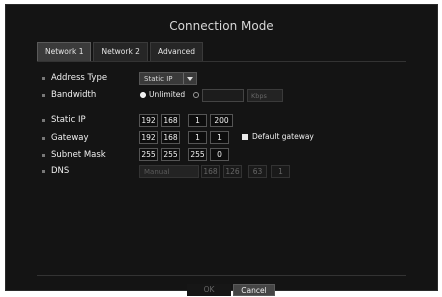  Describe the element at coordinates (283, 136) in the screenshot. I see `default-gateway-label: Default gateway` at that location.